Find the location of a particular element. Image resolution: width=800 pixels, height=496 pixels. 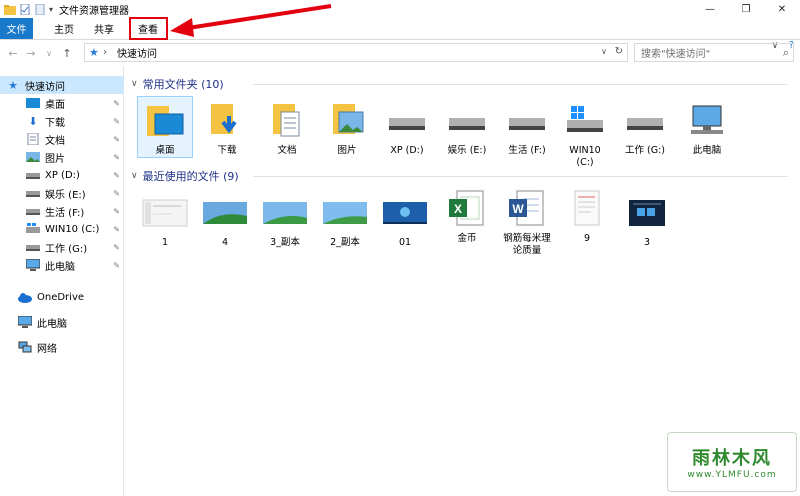

sidebar-item-drive-d: XP (D:) ✎ is located at coordinates (62, 175).